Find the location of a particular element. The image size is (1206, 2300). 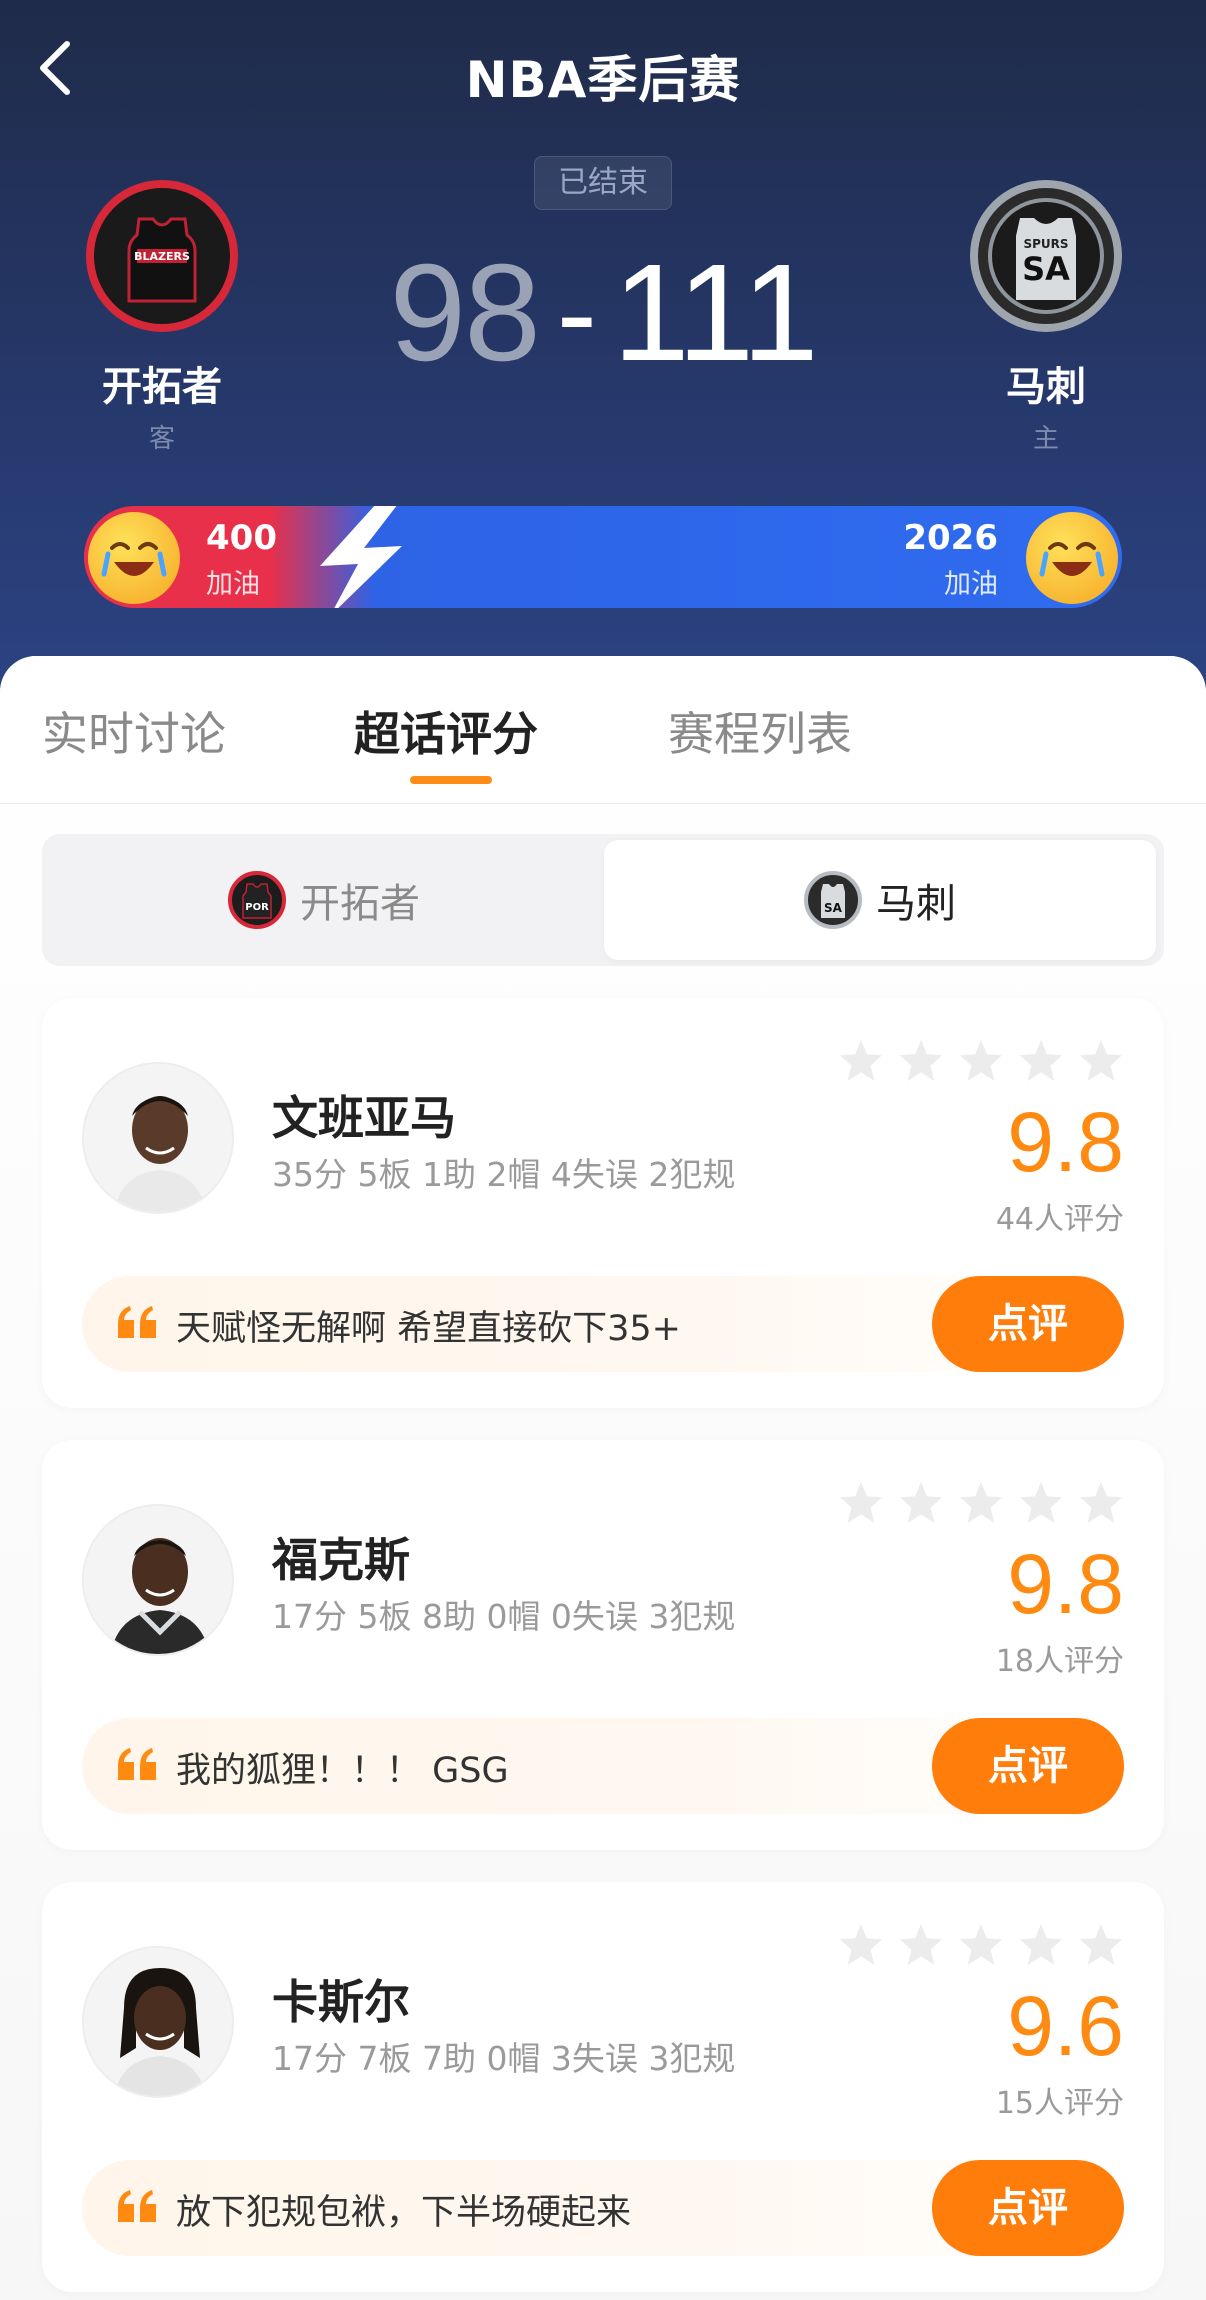

scoreboard: 98 - 111 is located at coordinates (603, 313).